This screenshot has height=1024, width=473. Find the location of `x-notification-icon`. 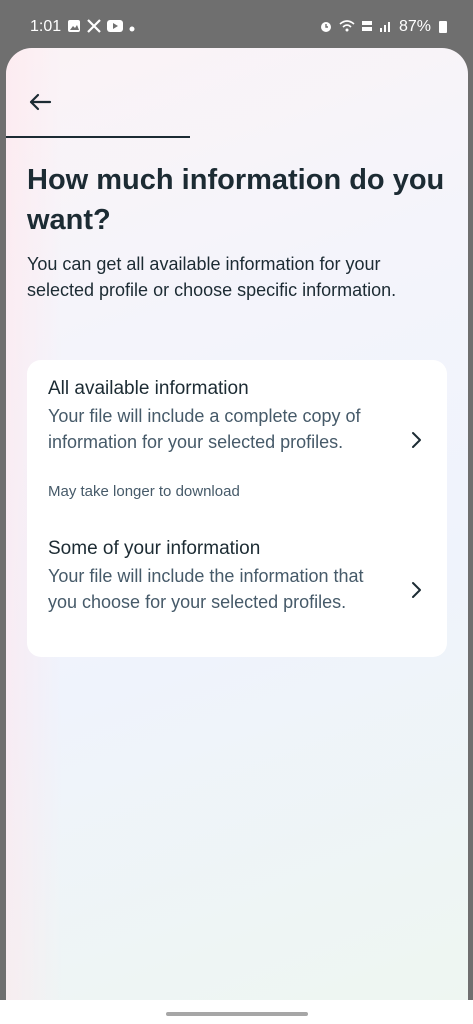

x-notification-icon is located at coordinates (94, 27).